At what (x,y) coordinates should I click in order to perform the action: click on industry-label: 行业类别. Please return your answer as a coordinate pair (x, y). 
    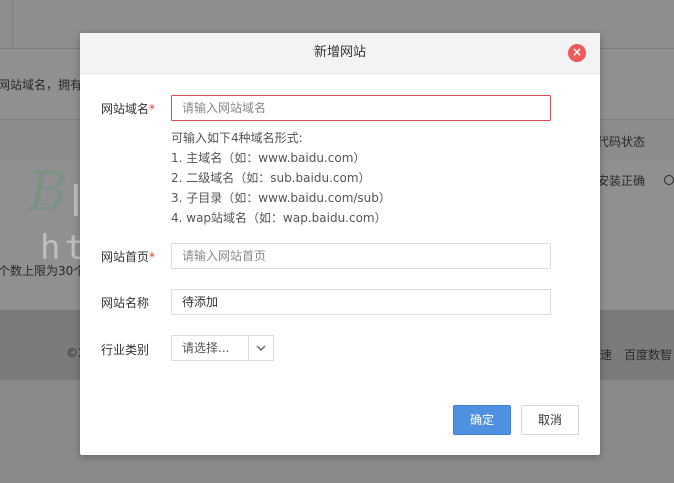
    Looking at the image, I should click on (125, 350).